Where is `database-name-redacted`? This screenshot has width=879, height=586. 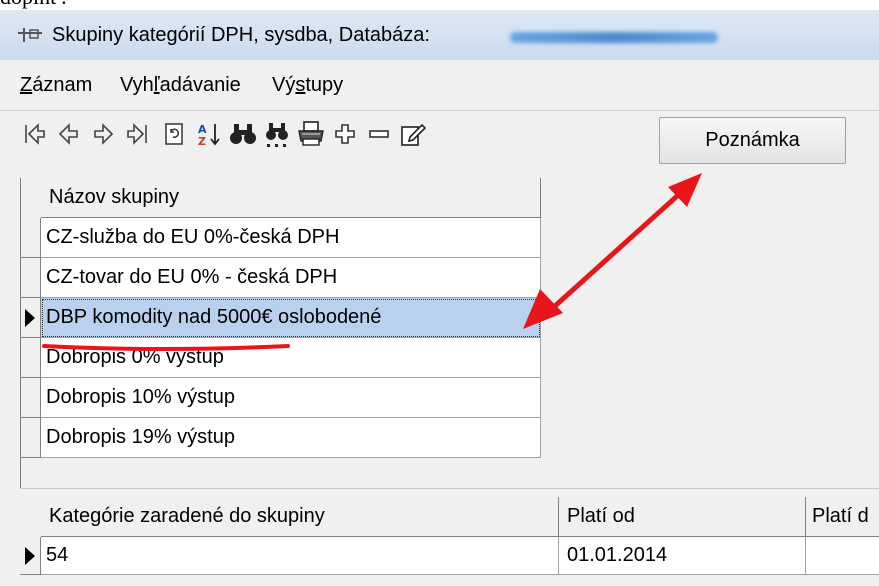
database-name-redacted is located at coordinates (614, 37).